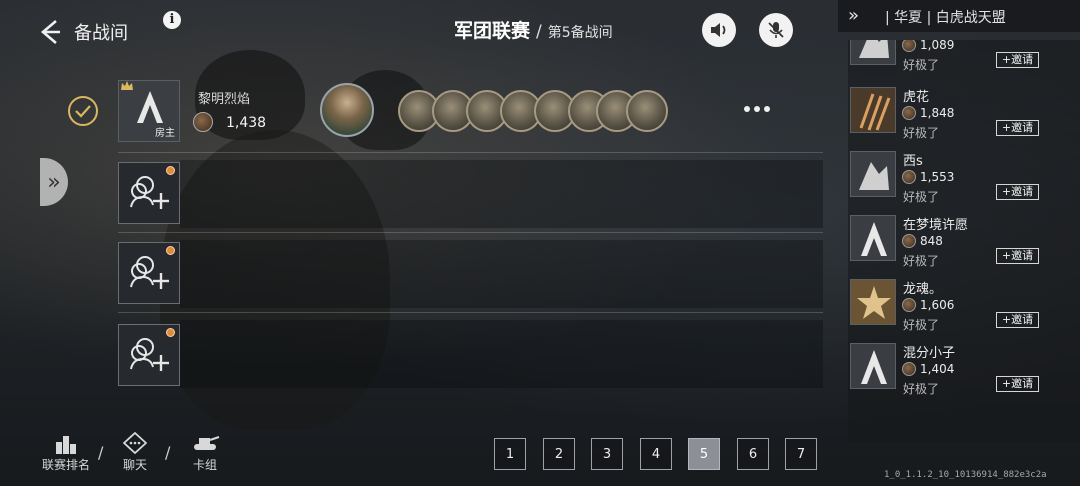 The width and height of the screenshot is (1080, 486). I want to click on page-button-5-active: 5, so click(704, 454).